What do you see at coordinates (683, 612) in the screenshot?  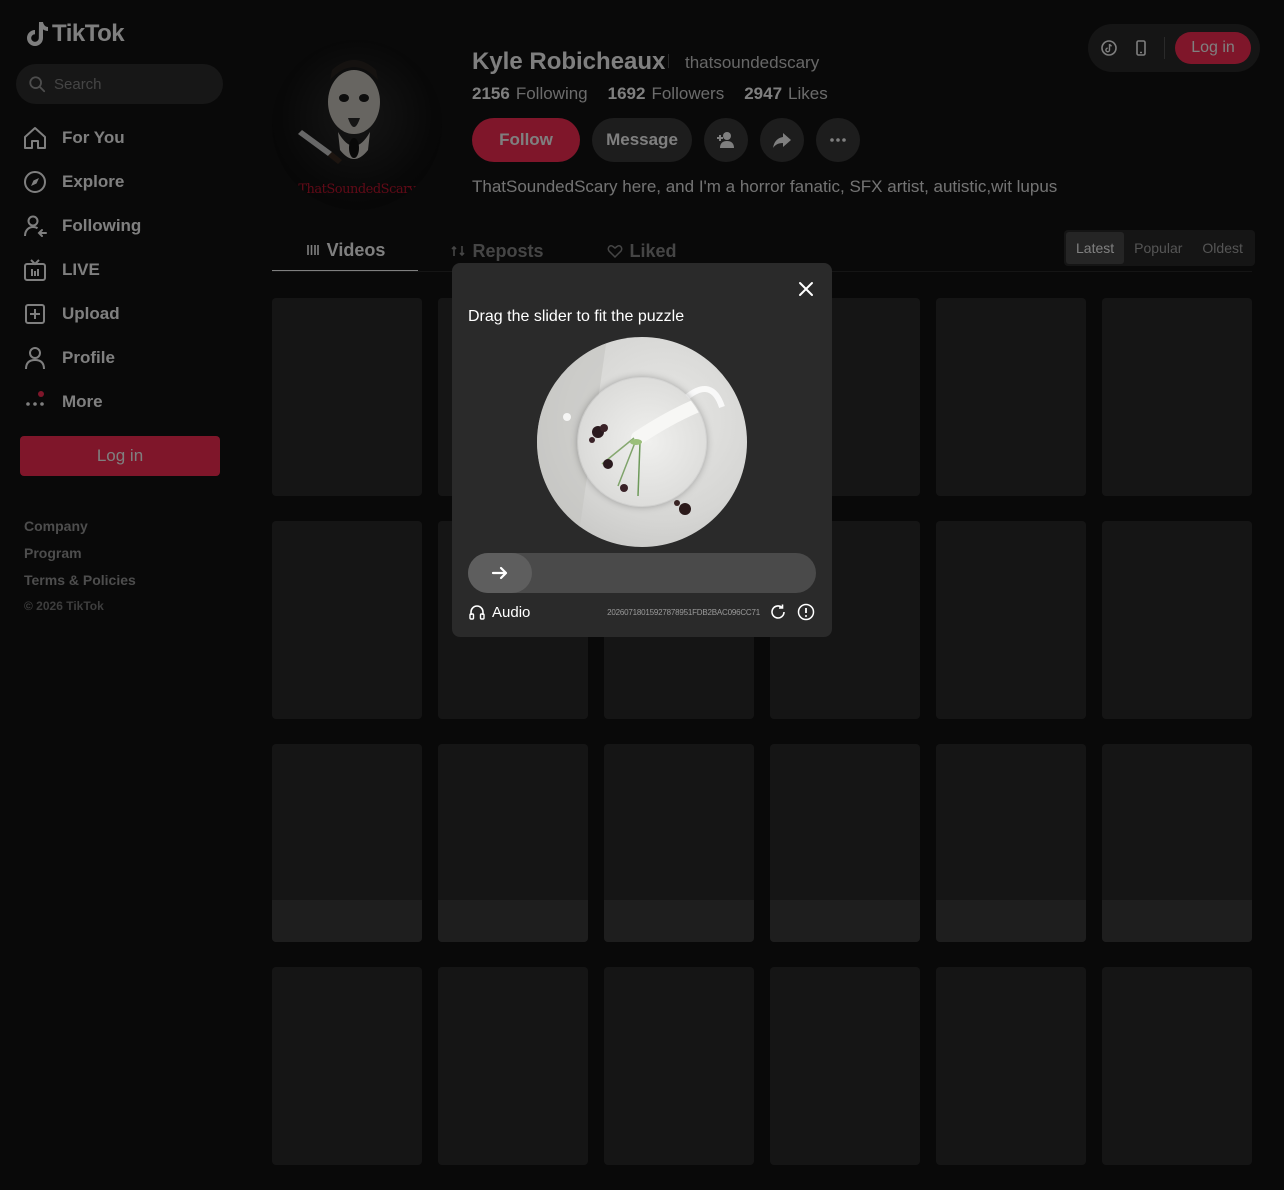 I see `captcha-id: 20260718015927878951FDB2BAC096CC71` at bounding box center [683, 612].